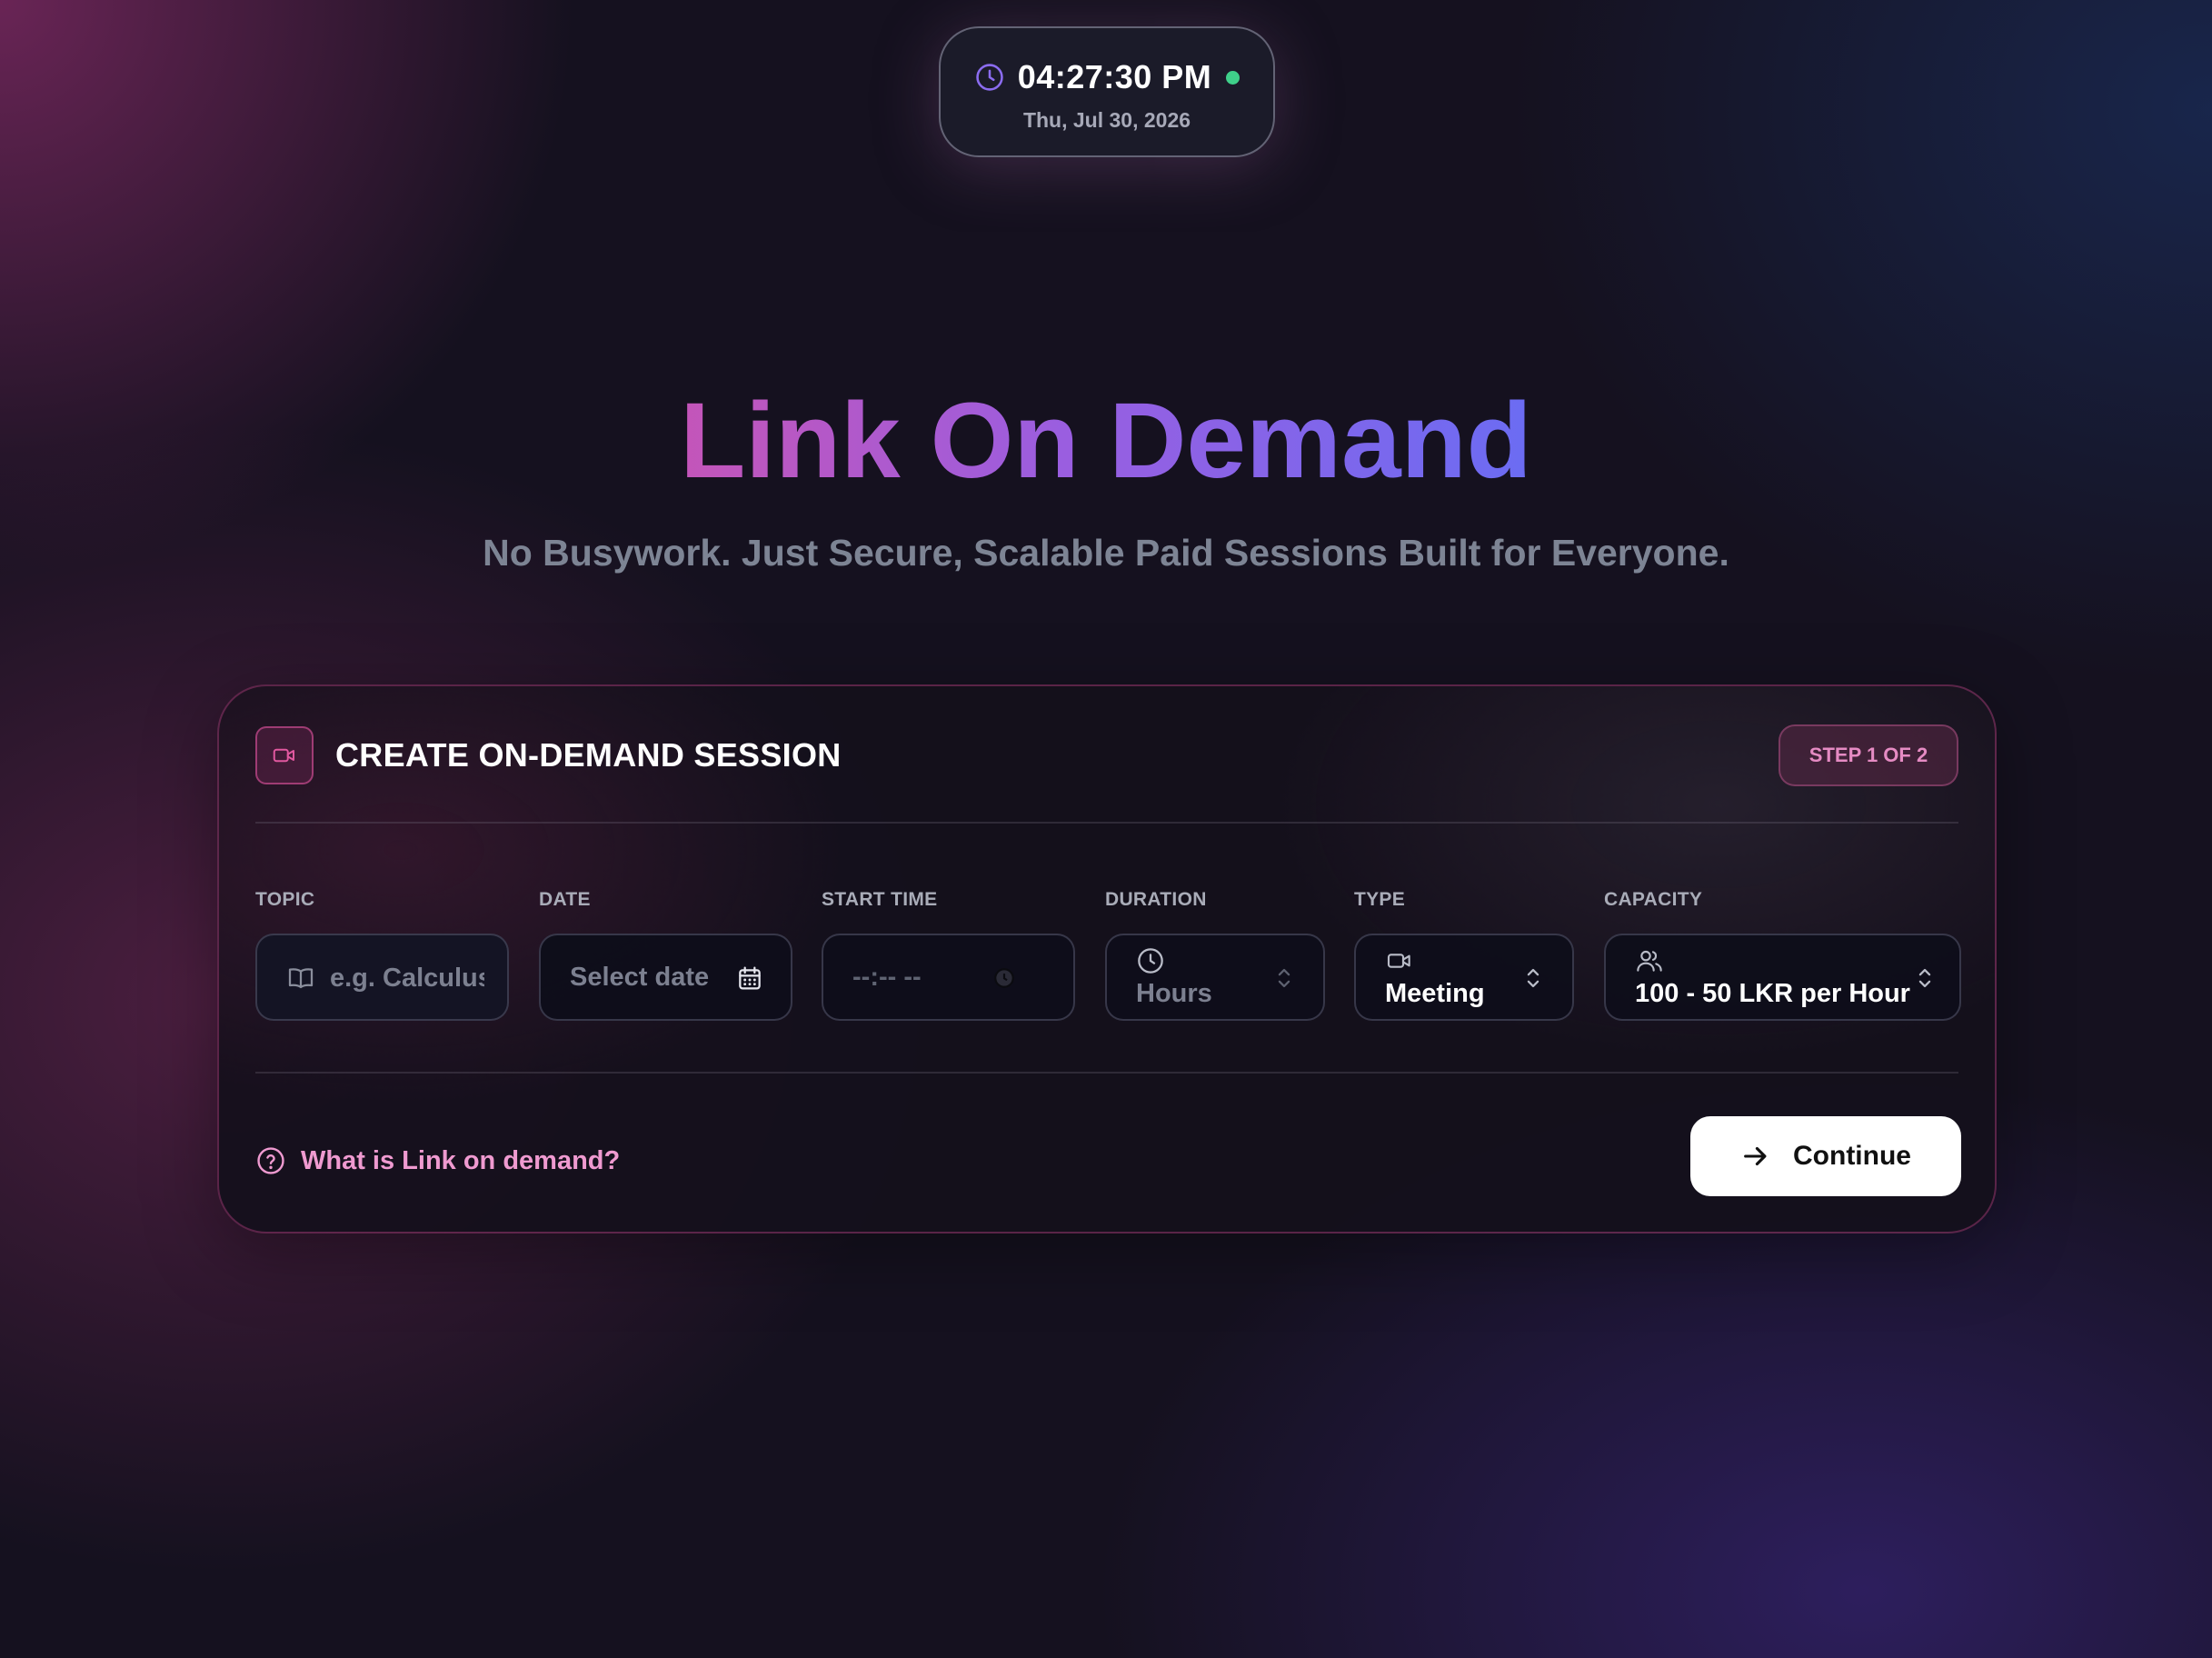  I want to click on page-title: Link On Demand, so click(1106, 440).